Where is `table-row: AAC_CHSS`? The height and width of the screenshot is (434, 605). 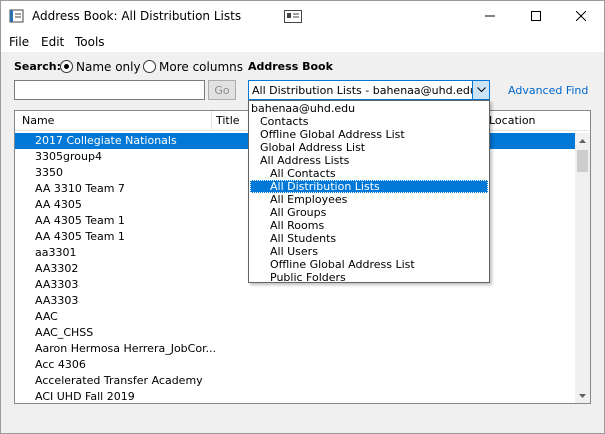
table-row: AAC_CHSS is located at coordinates (295, 333).